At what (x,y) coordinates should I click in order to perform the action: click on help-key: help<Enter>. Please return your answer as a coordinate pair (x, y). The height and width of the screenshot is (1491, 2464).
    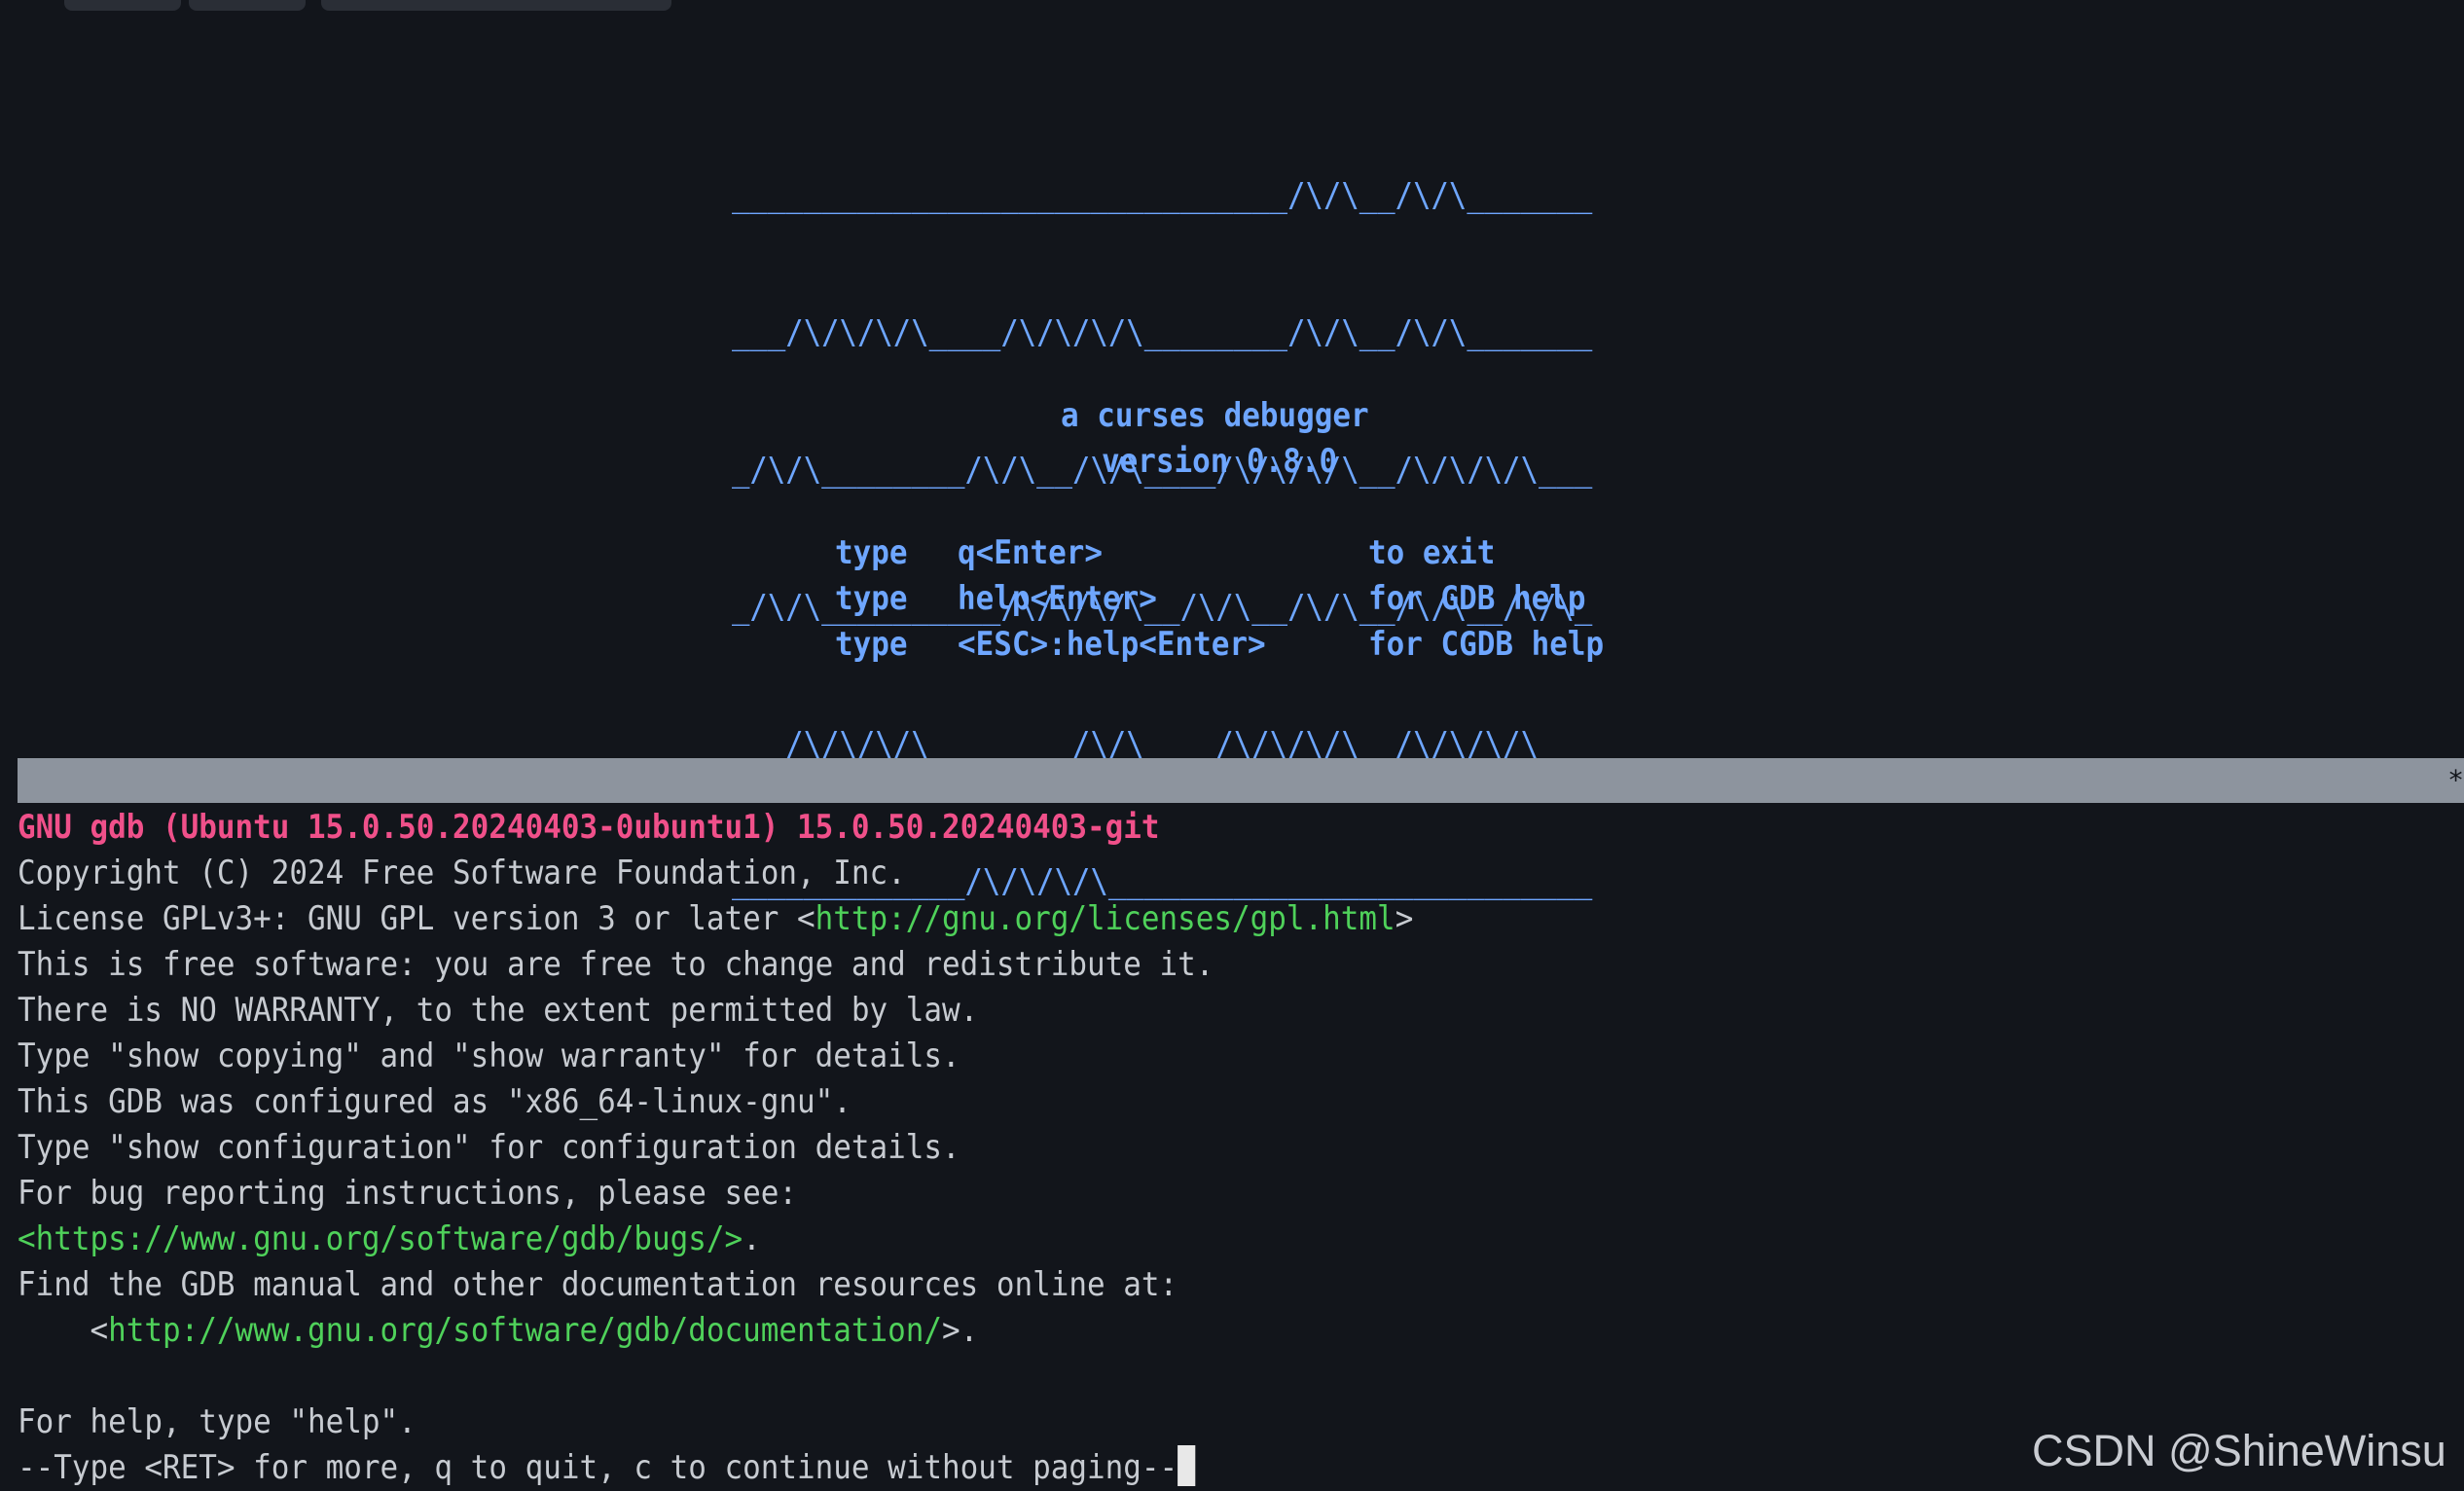
    Looking at the image, I should click on (1057, 598).